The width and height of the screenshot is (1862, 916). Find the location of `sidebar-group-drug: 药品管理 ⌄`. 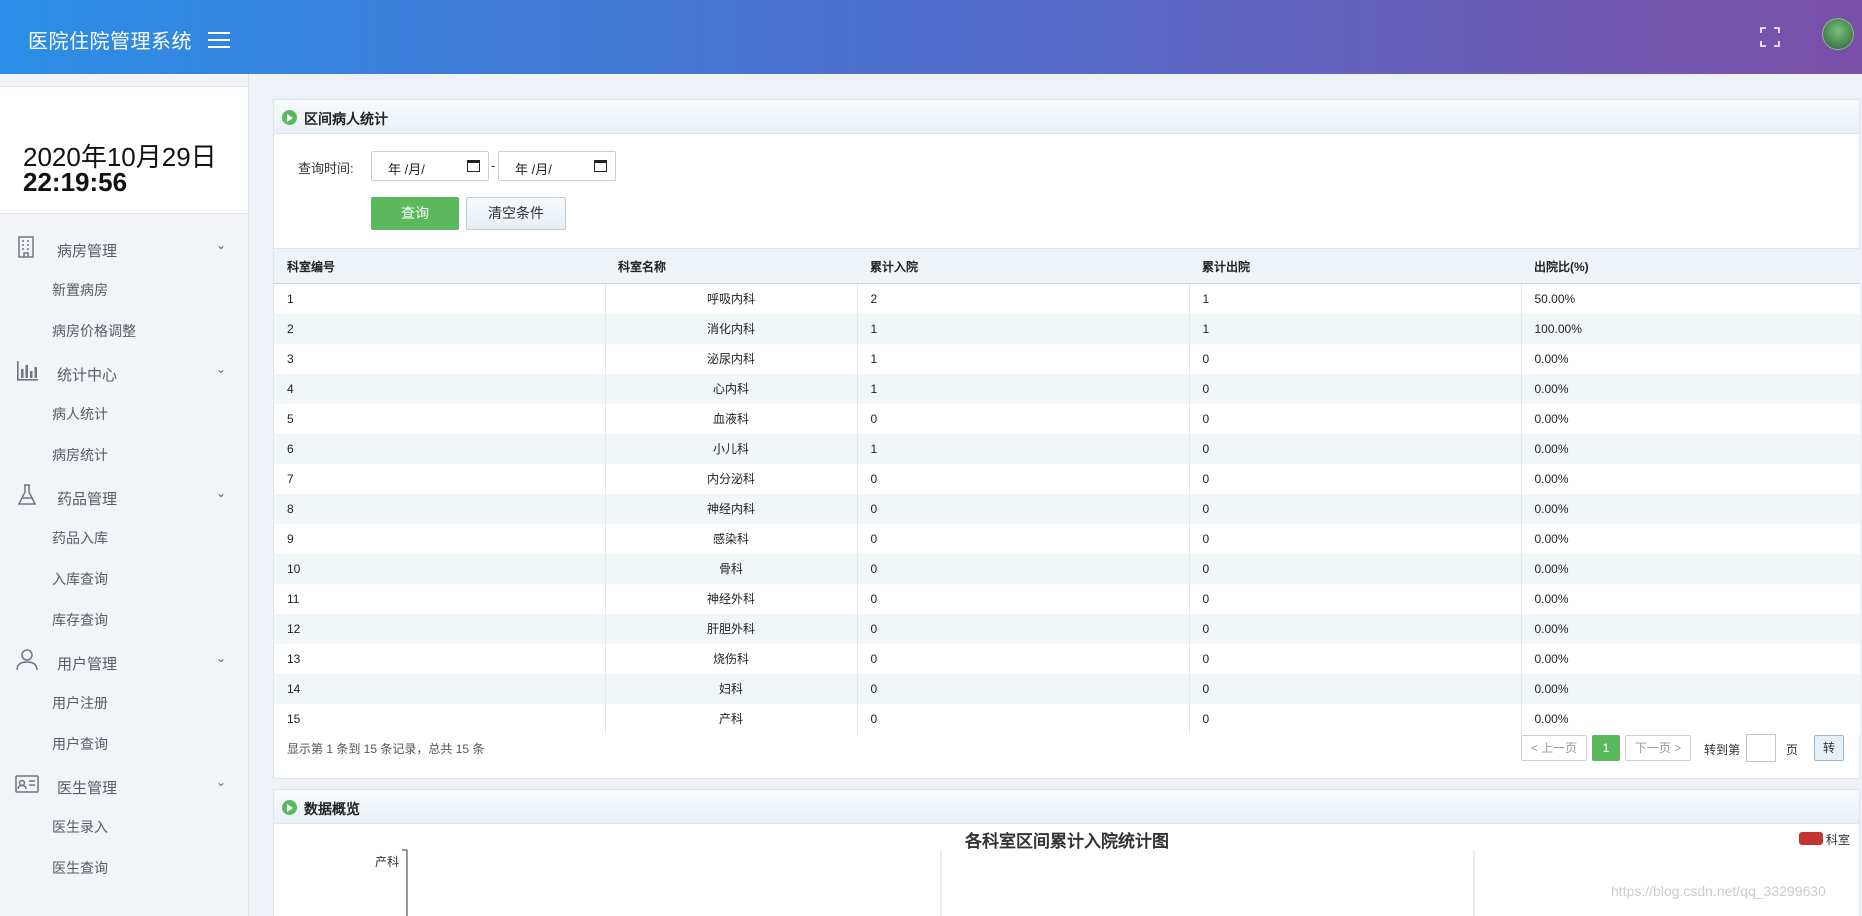

sidebar-group-drug: 药品管理 ⌄ is located at coordinates (124, 495).